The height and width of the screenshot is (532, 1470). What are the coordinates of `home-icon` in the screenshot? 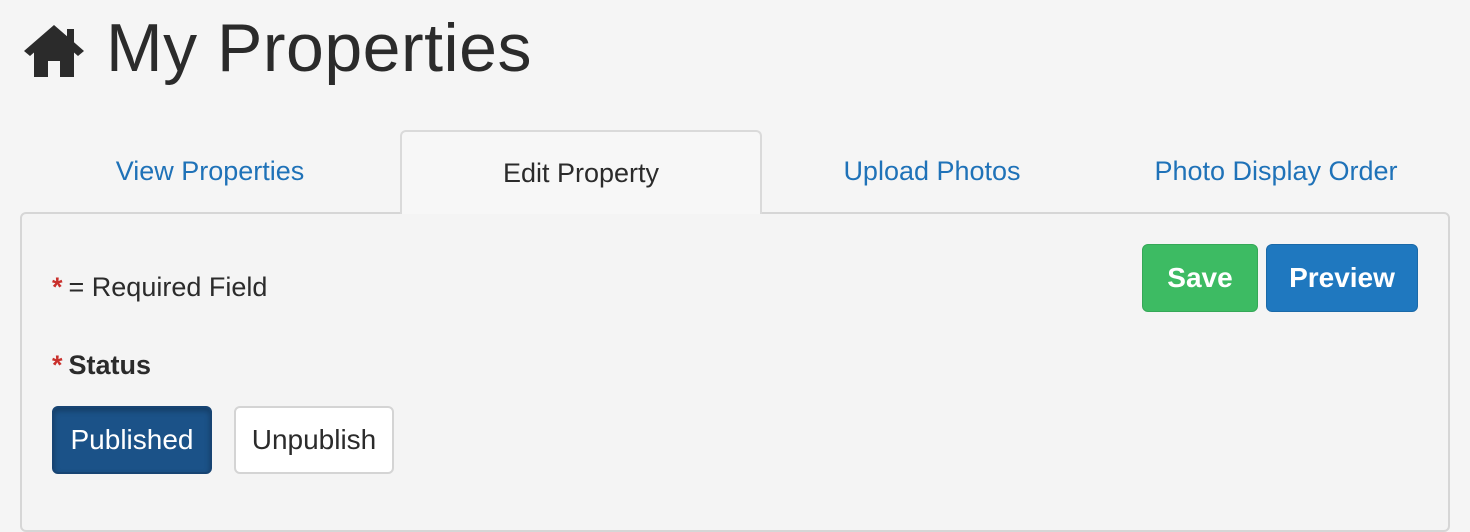 It's located at (54, 51).